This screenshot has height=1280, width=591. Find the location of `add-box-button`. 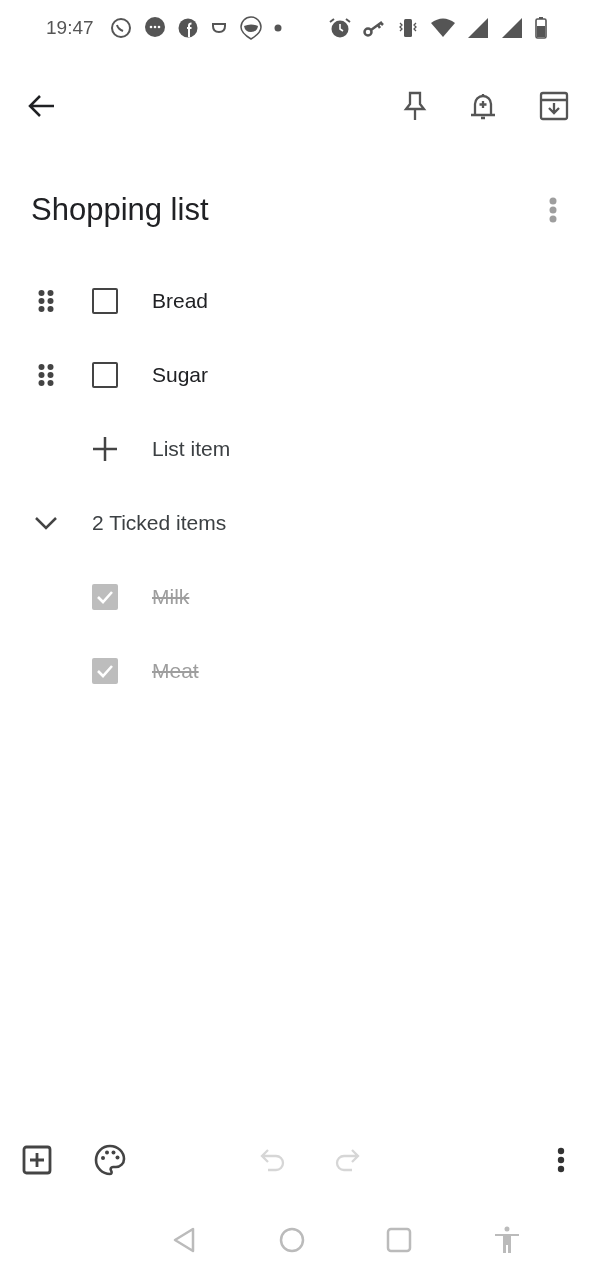

add-box-button is located at coordinates (37, 1160).